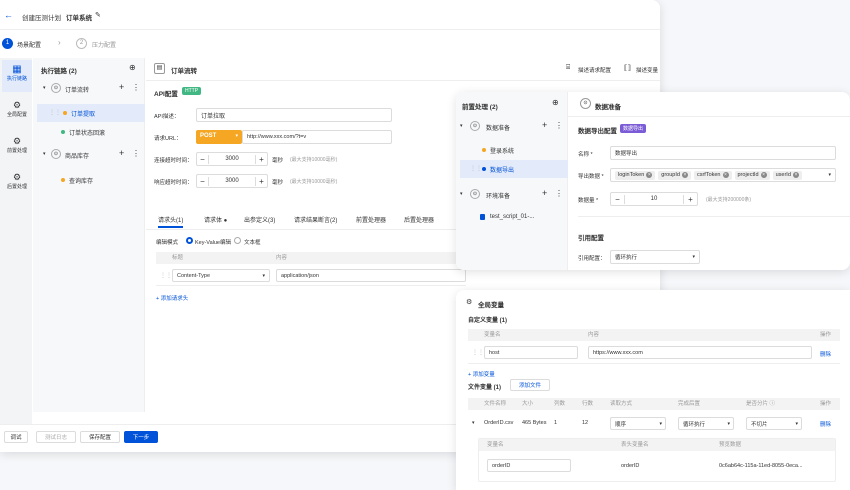 This screenshot has height=490, width=850. What do you see at coordinates (534, 423) in the screenshot?
I see `file-size: 465 Bytes` at bounding box center [534, 423].